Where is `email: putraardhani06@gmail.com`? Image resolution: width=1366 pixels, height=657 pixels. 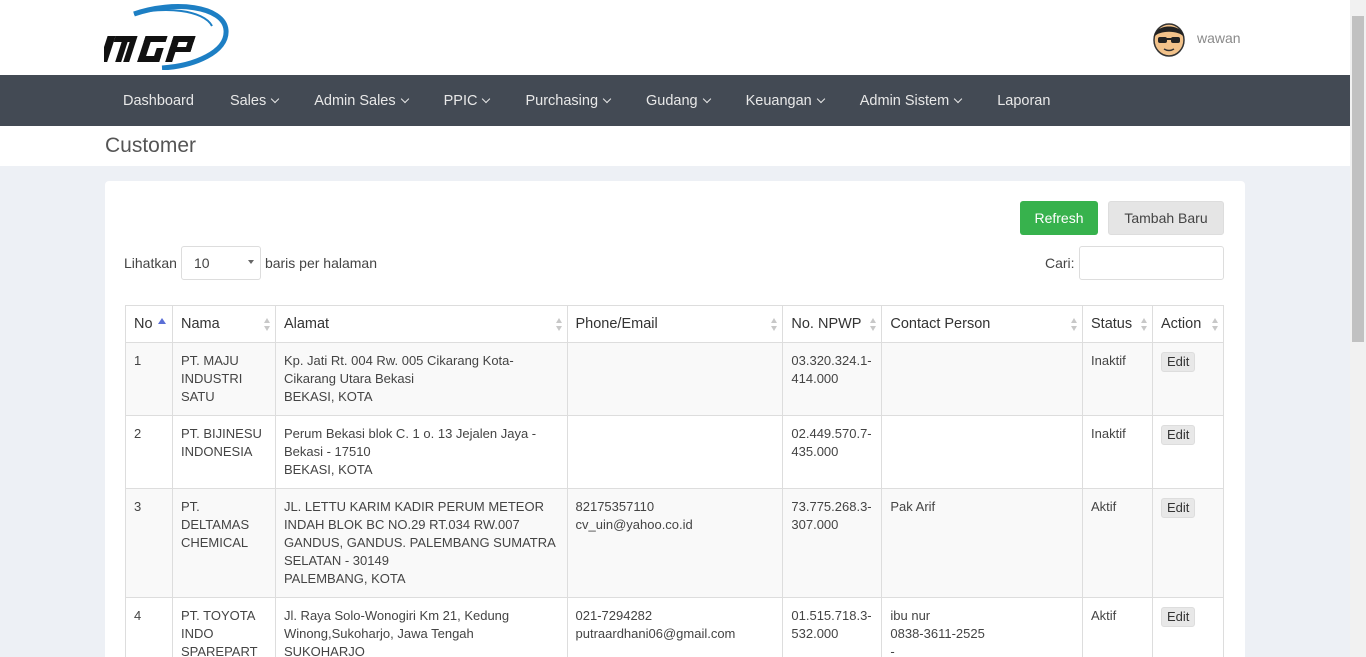
email: putraardhani06@gmail.com is located at coordinates (655, 633).